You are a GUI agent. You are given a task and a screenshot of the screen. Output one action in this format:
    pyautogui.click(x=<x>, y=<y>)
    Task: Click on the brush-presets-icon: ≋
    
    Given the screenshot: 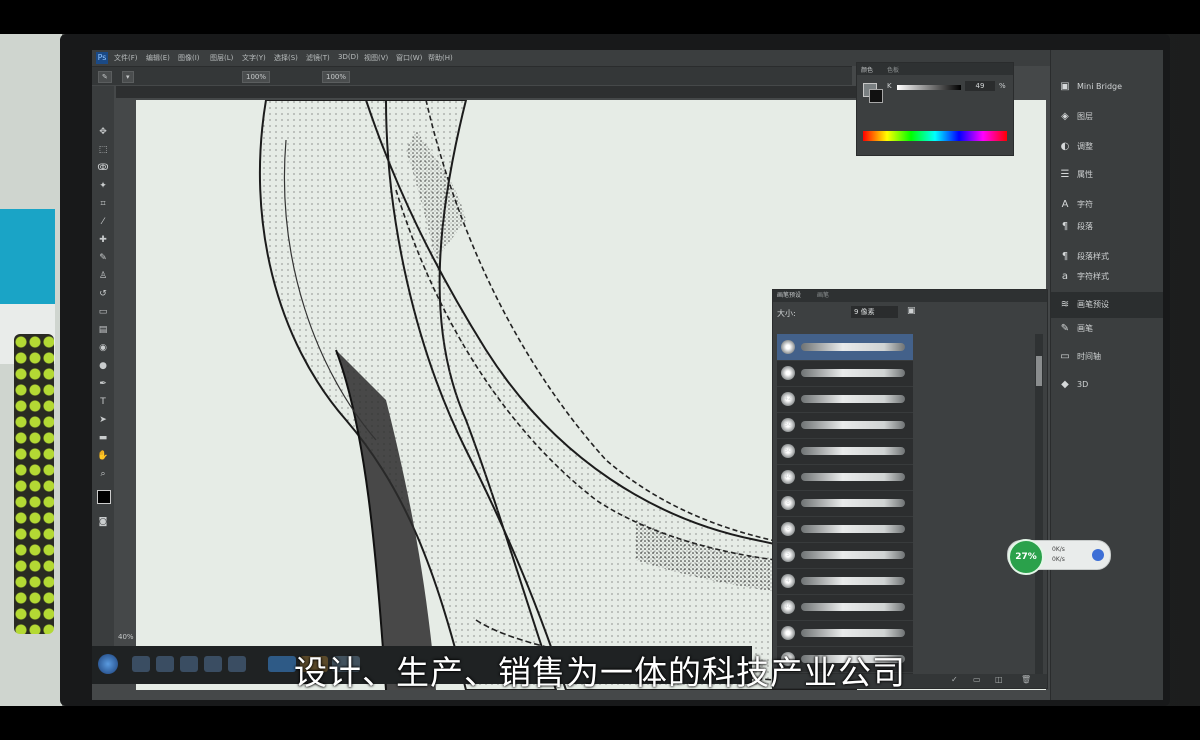 What is the action you would take?
    pyautogui.click(x=1065, y=304)
    